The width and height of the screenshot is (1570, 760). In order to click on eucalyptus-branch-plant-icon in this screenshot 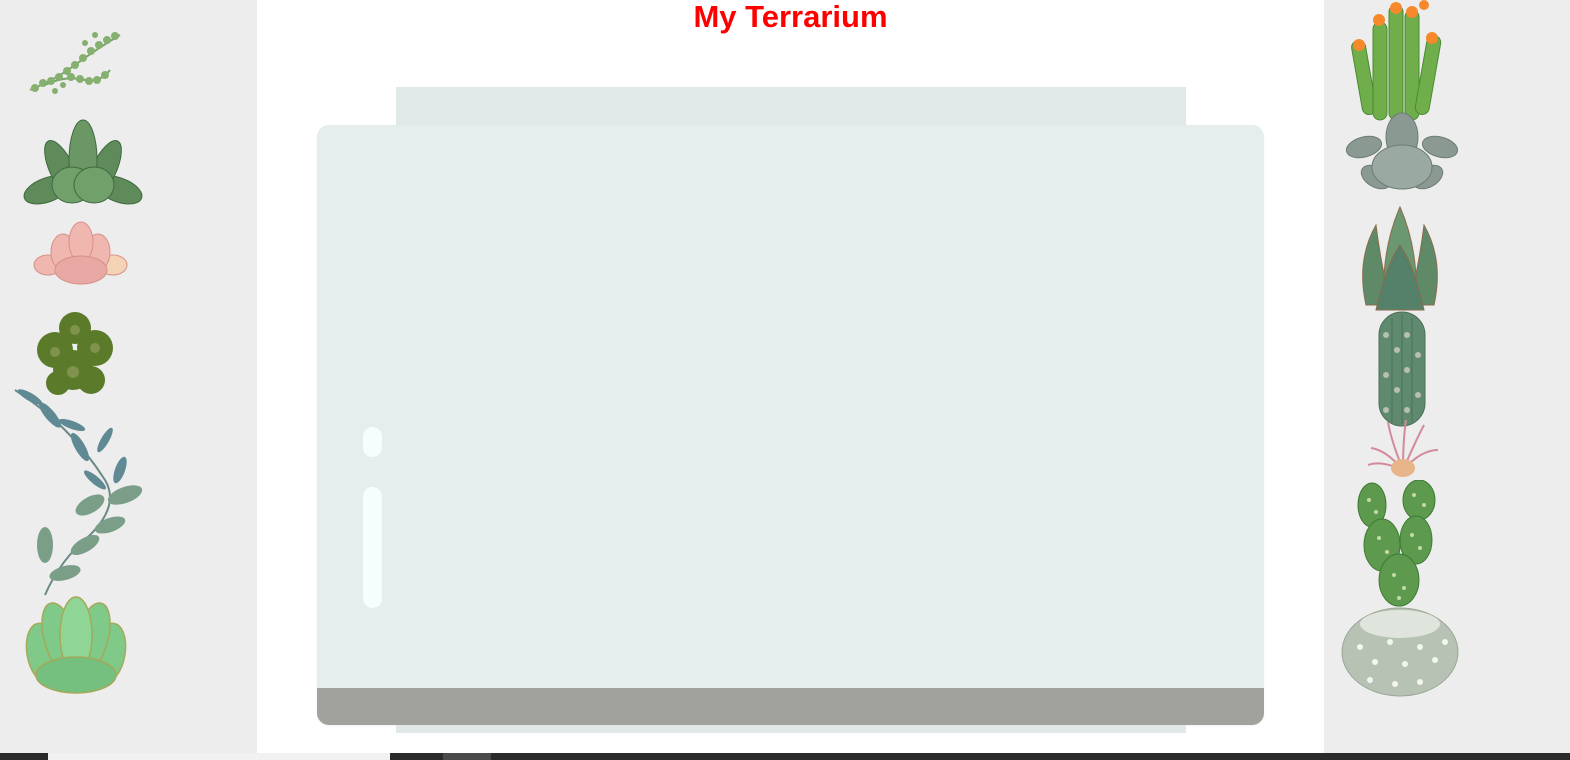, I will do `click(77, 492)`.